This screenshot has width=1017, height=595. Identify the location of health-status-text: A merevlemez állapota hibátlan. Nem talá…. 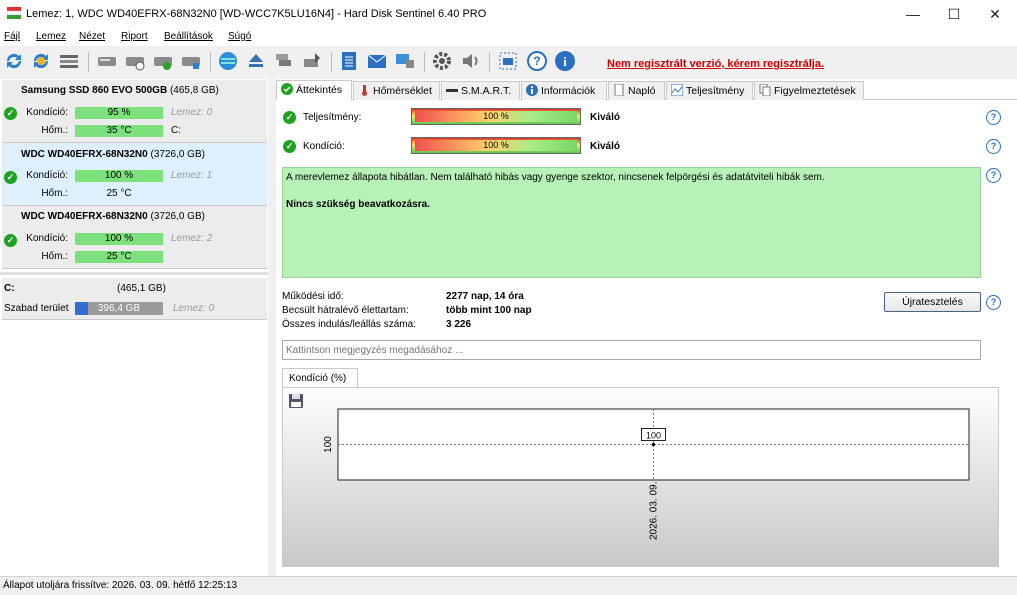
(555, 177).